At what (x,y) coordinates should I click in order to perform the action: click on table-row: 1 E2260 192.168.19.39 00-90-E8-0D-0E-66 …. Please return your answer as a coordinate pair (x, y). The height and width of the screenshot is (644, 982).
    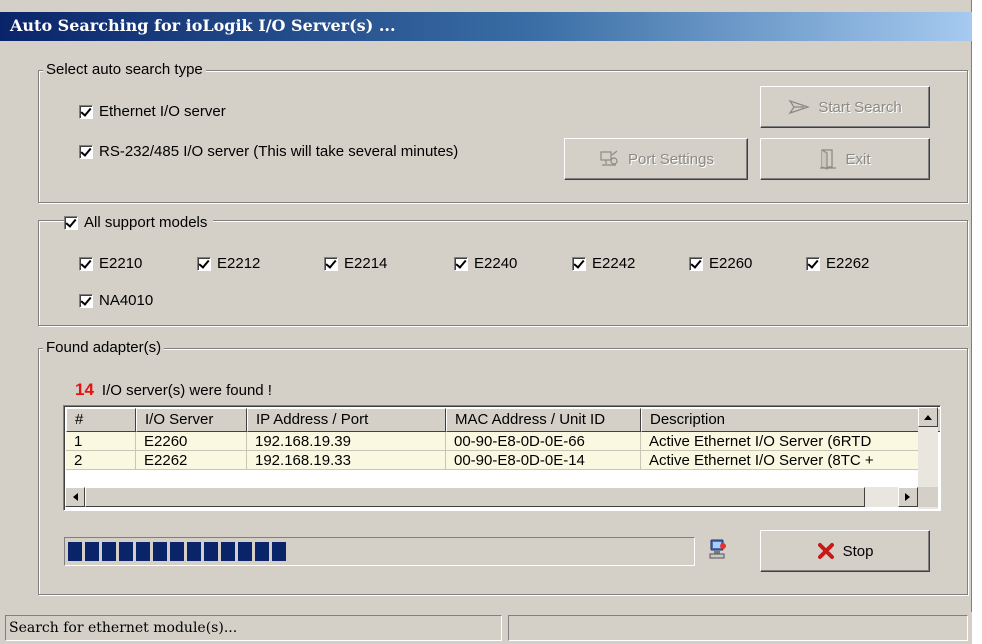
    Looking at the image, I should click on (493, 441).